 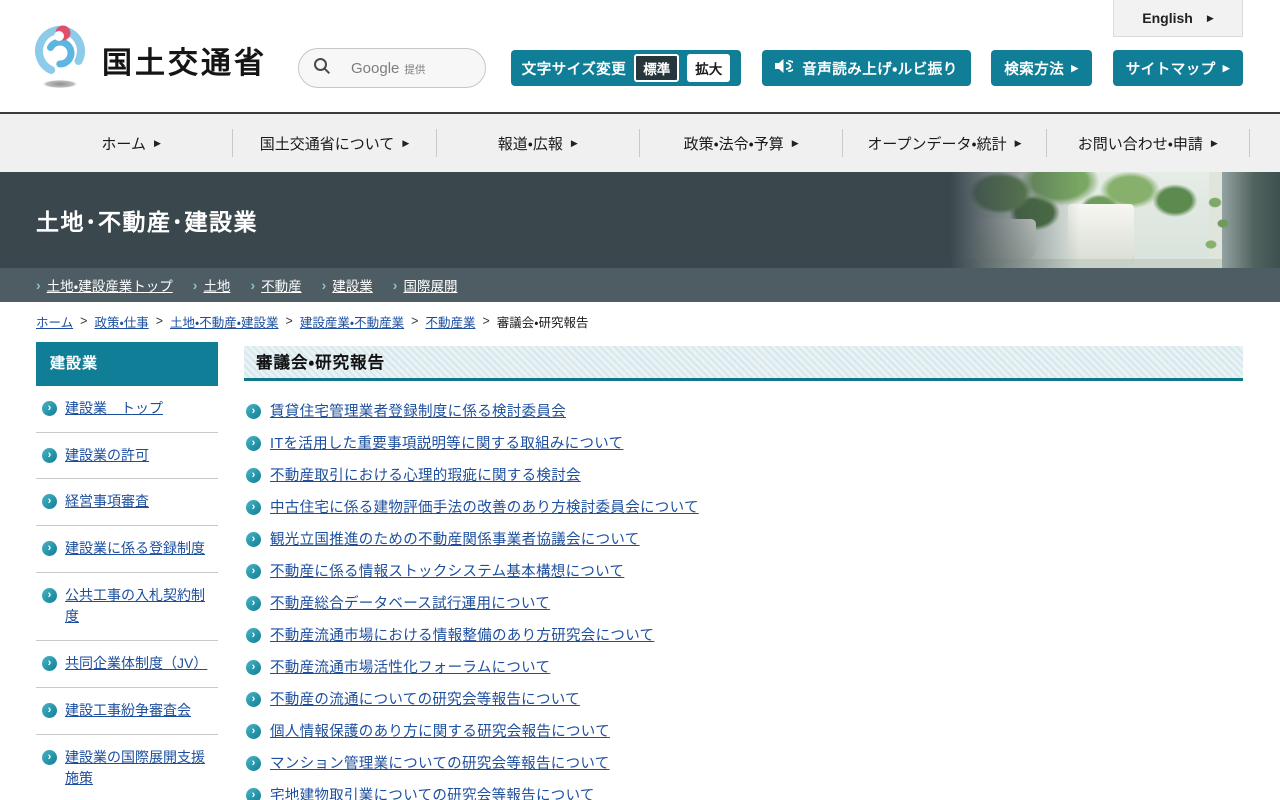 I want to click on breadcrumb-link: 不動産業, so click(x=450, y=321).